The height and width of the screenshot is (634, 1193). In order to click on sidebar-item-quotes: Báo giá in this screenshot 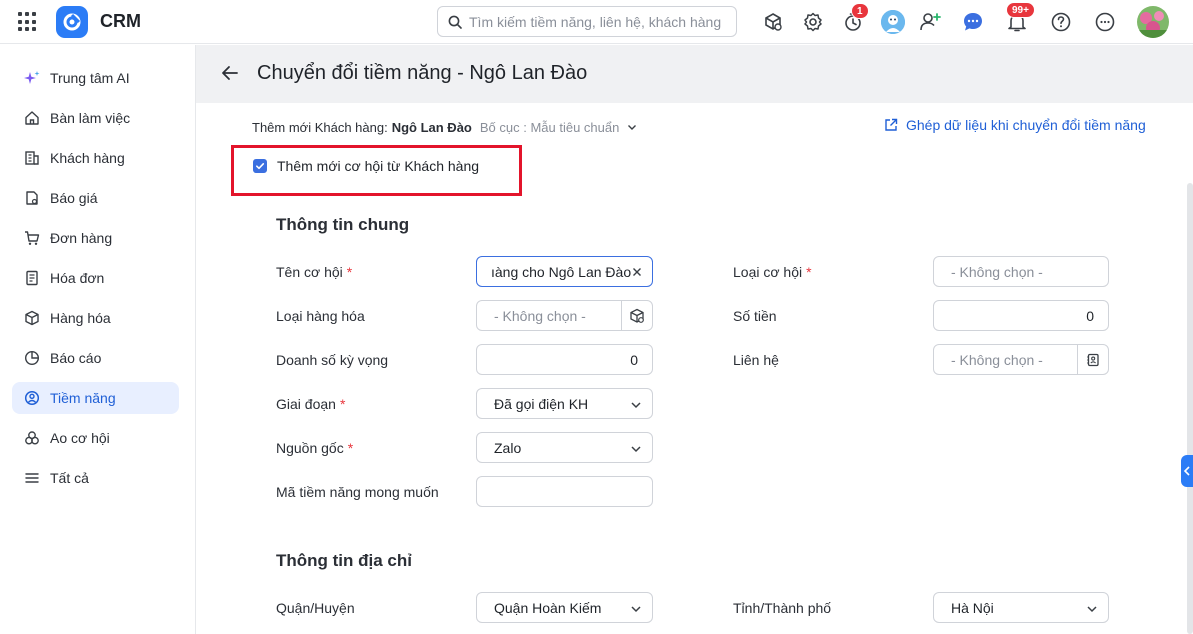, I will do `click(95, 198)`.